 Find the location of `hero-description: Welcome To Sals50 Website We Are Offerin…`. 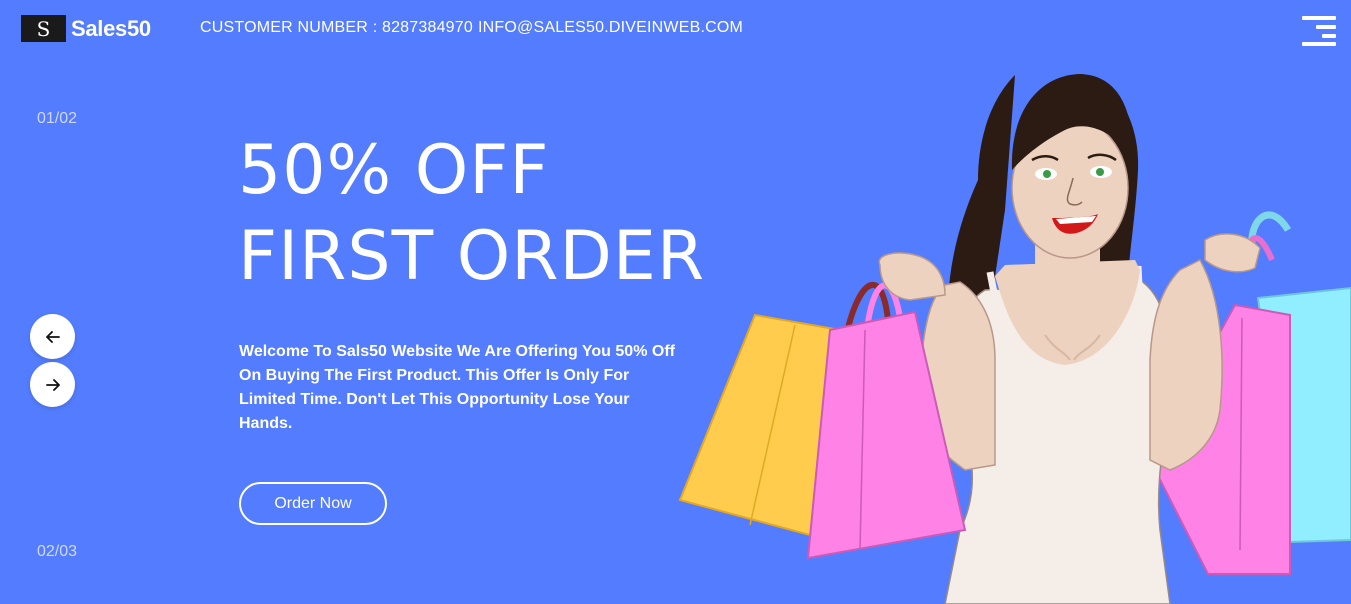

hero-description: Welcome To Sals50 Website We Are Offerin… is located at coordinates (457, 387).